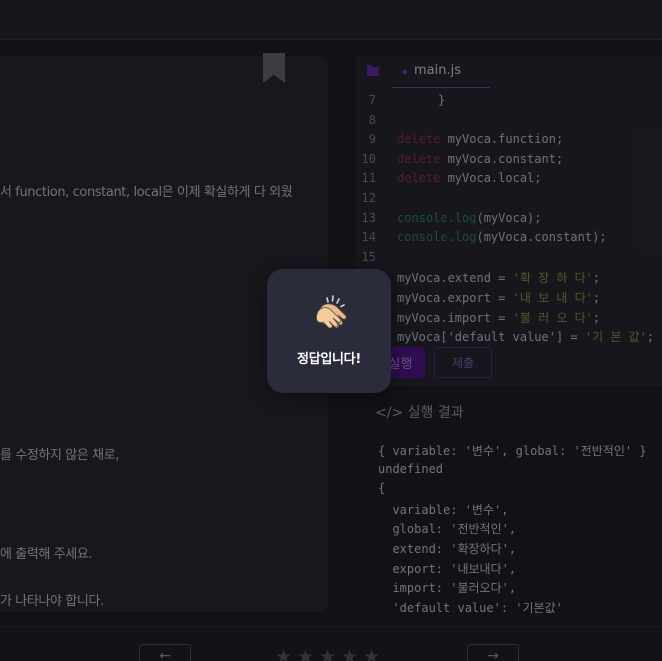  Describe the element at coordinates (329, 331) in the screenshot. I see `success-modal: 정답입니다!` at that location.